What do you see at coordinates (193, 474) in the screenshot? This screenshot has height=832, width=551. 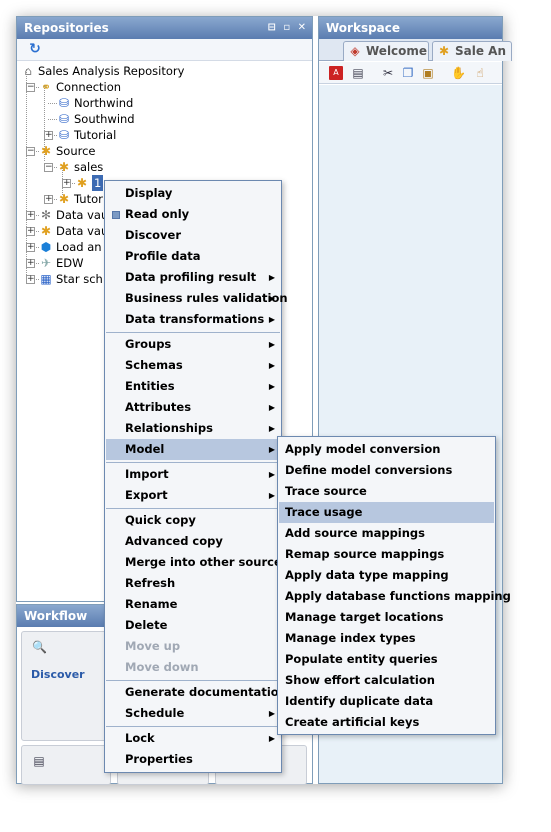 I see `menu-item-import: Import ▶` at bounding box center [193, 474].